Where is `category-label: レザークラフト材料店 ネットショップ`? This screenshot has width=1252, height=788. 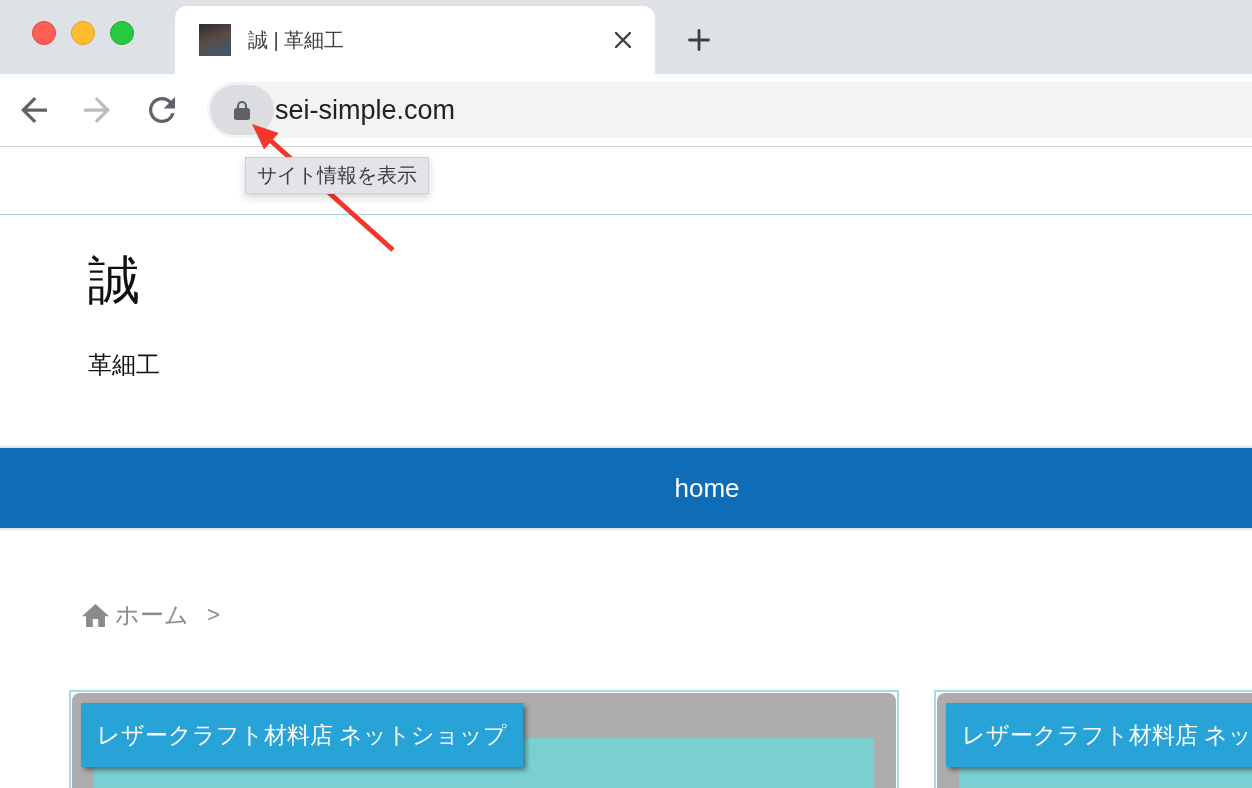 category-label: レザークラフト材料店 ネットショップ is located at coordinates (302, 735).